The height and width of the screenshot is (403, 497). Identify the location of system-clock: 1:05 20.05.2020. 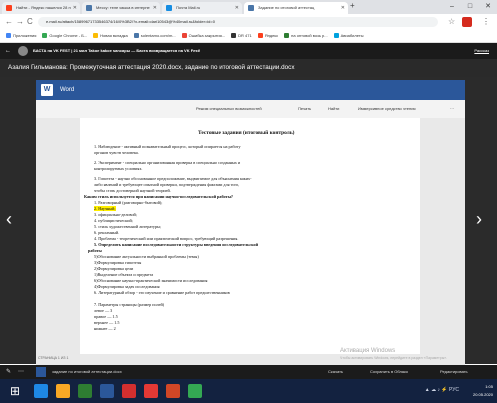
(483, 391).